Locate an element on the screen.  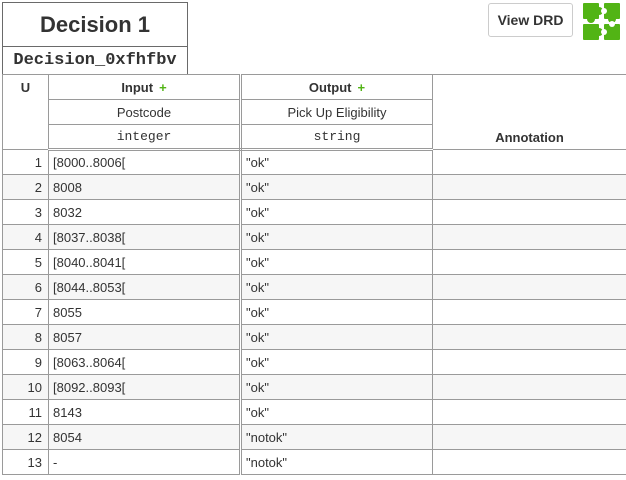
input-entry: 8008 is located at coordinates (145, 187).